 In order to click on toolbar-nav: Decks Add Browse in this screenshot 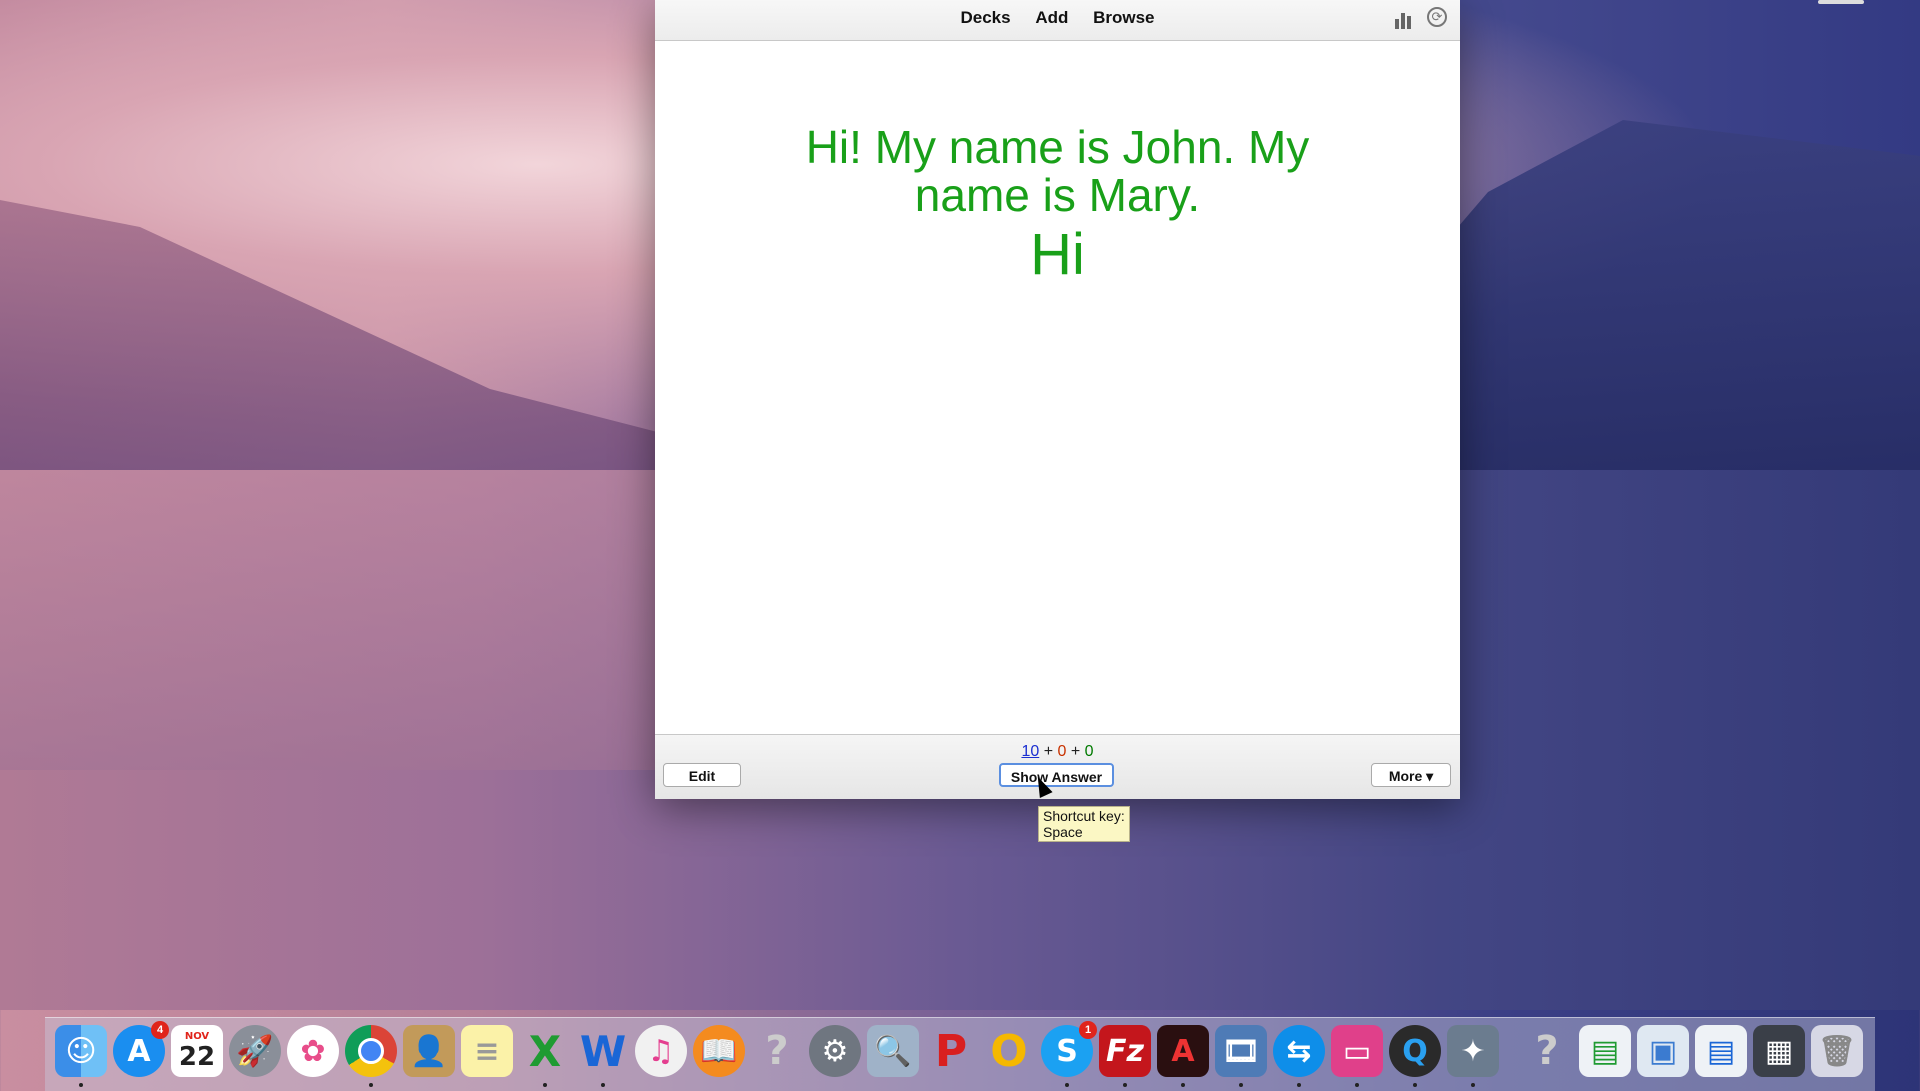, I will do `click(1057, 18)`.